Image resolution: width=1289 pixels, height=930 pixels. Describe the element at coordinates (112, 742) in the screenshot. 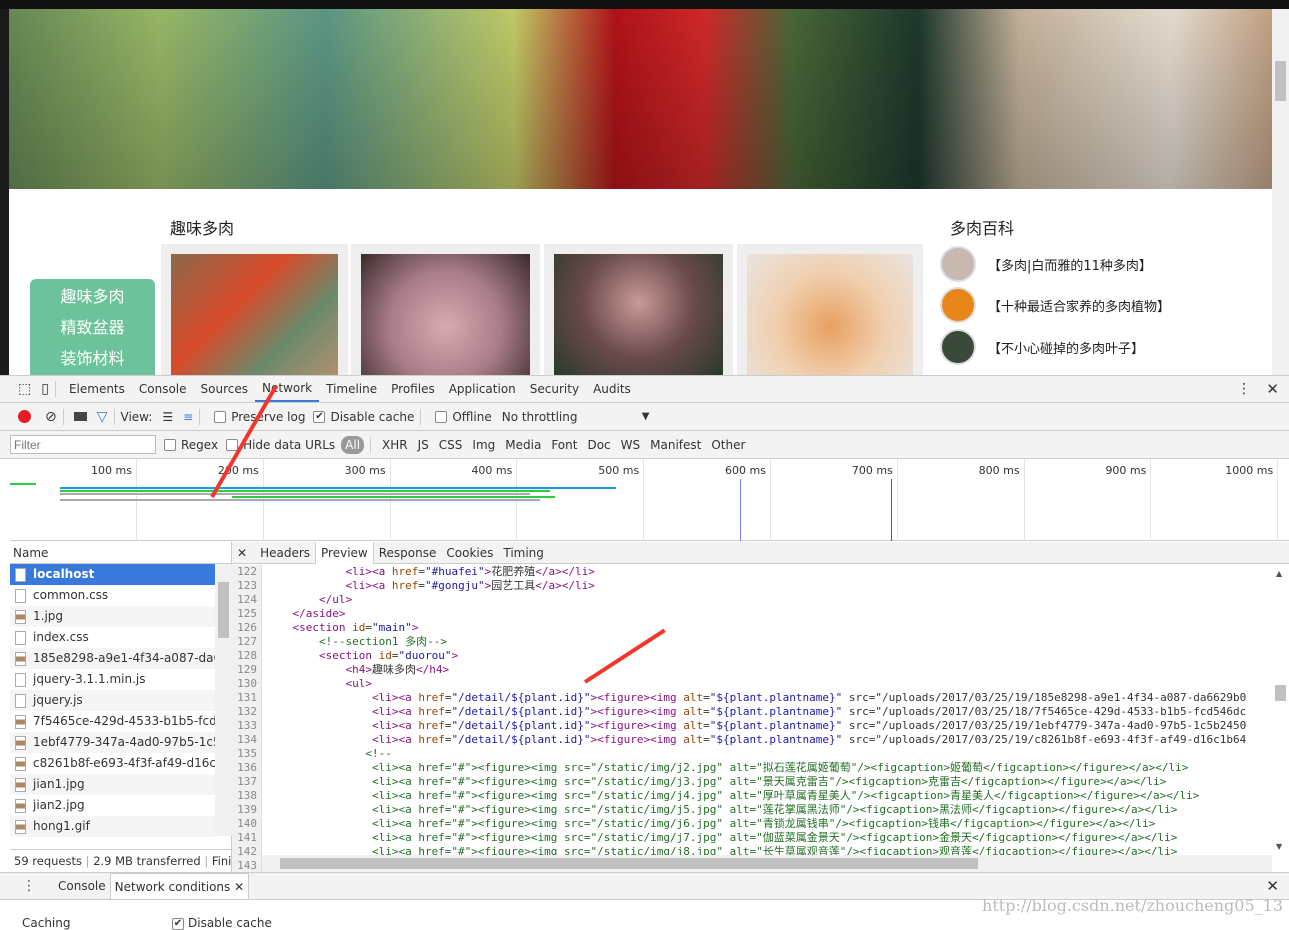

I see `request-row: 1ebf4779-347a-4ad0-97b5-1c5b2450` at that location.